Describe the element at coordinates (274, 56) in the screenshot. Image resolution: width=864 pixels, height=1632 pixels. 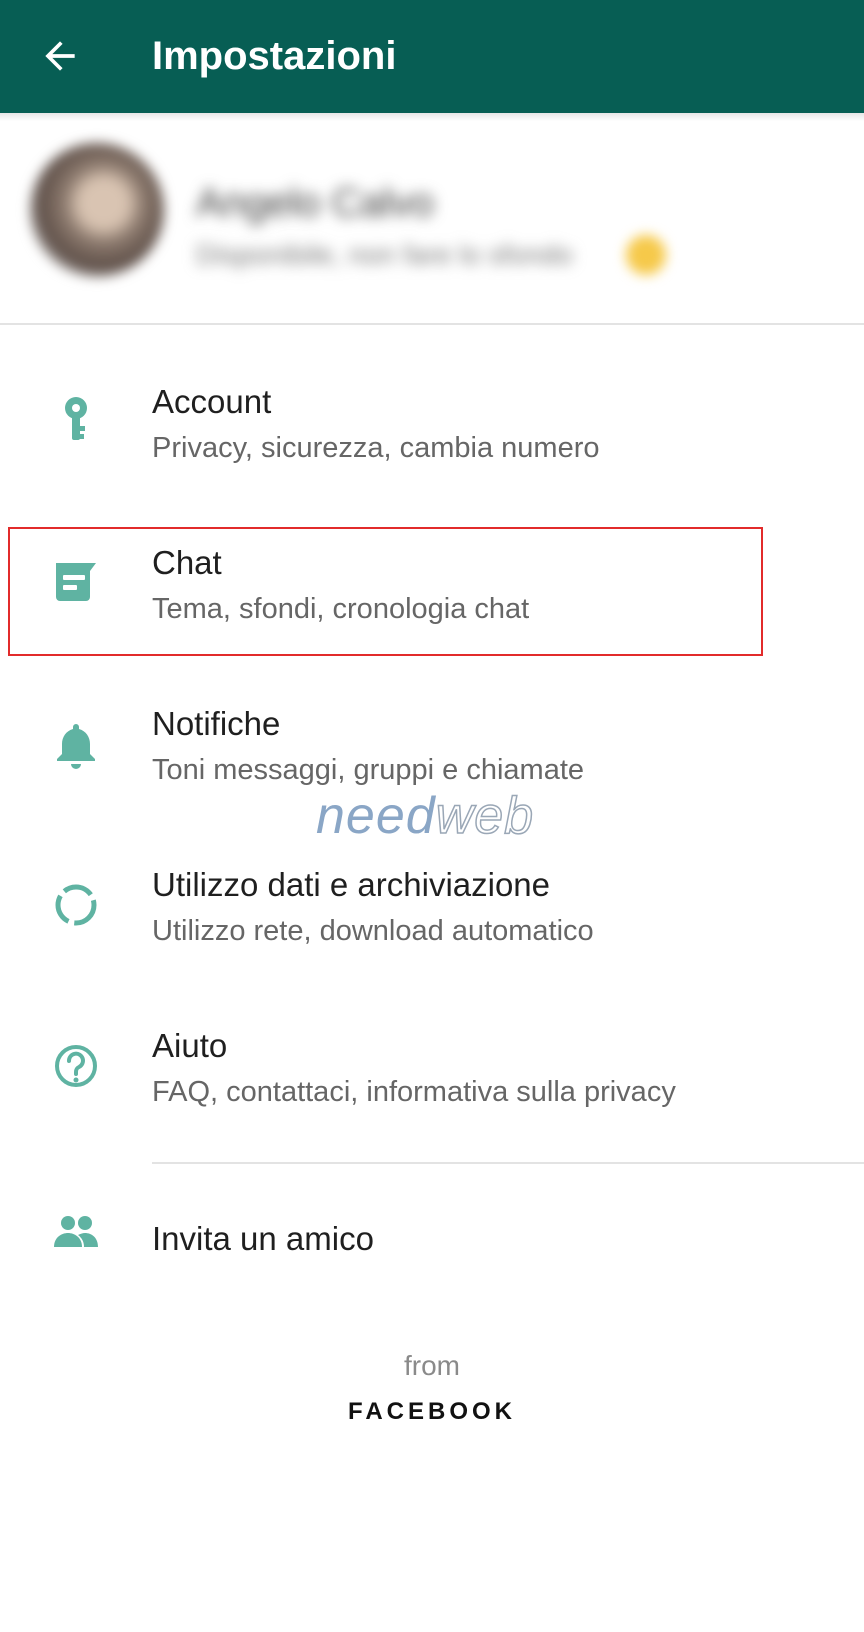
I see `page-title: Impostazioni` at that location.